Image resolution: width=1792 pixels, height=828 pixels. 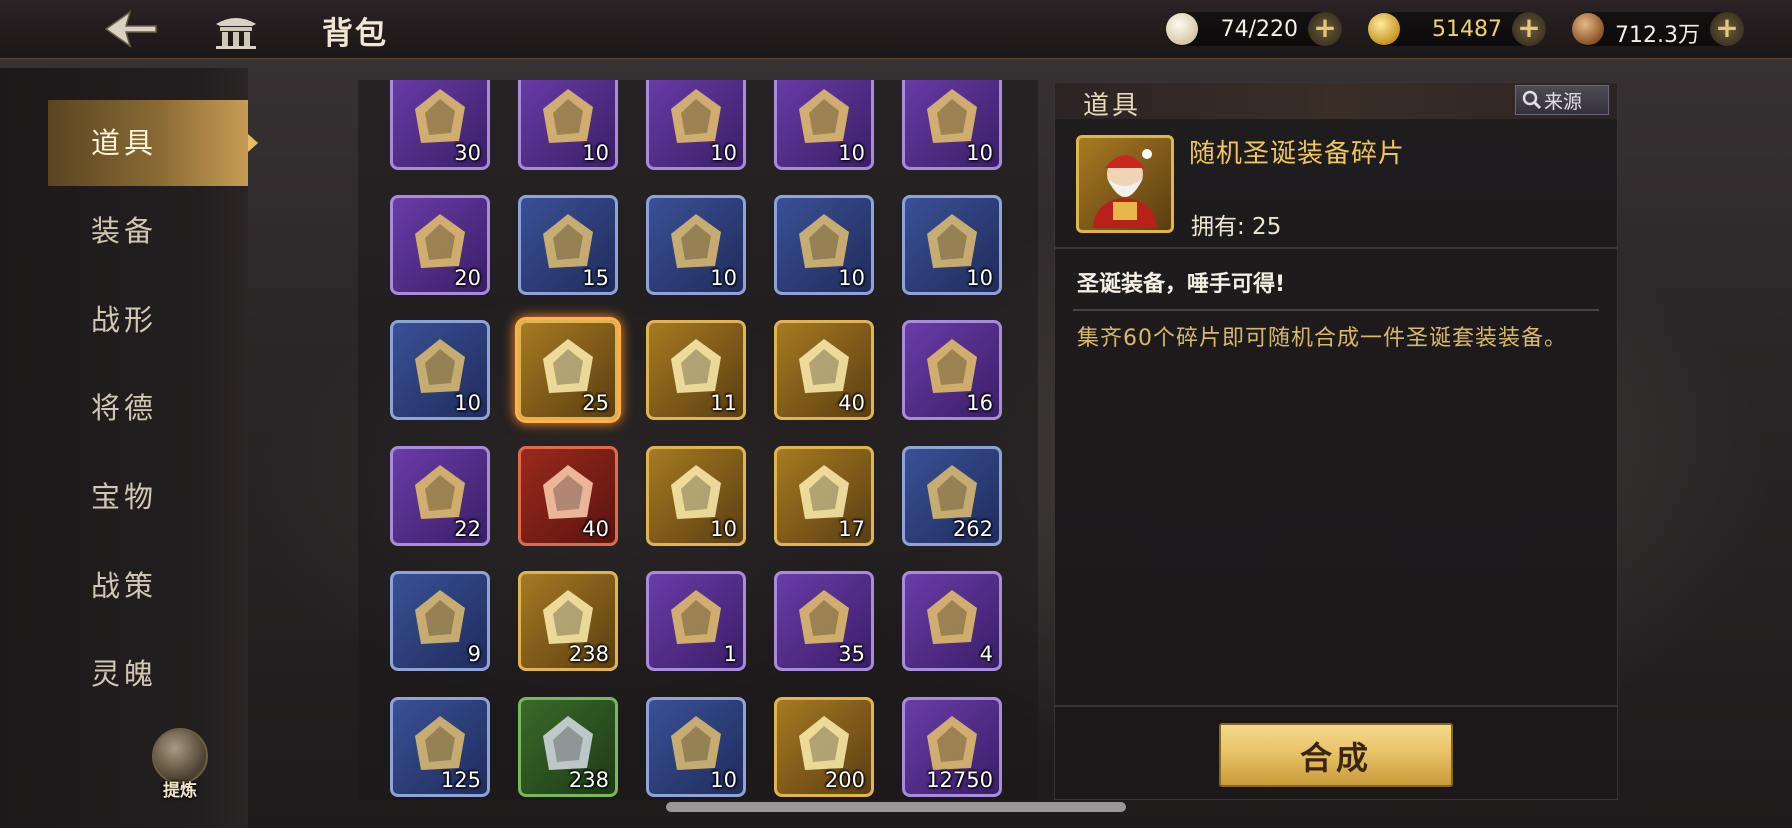 I want to click on sidebar-item-virtue: 将德, so click(x=148, y=408).